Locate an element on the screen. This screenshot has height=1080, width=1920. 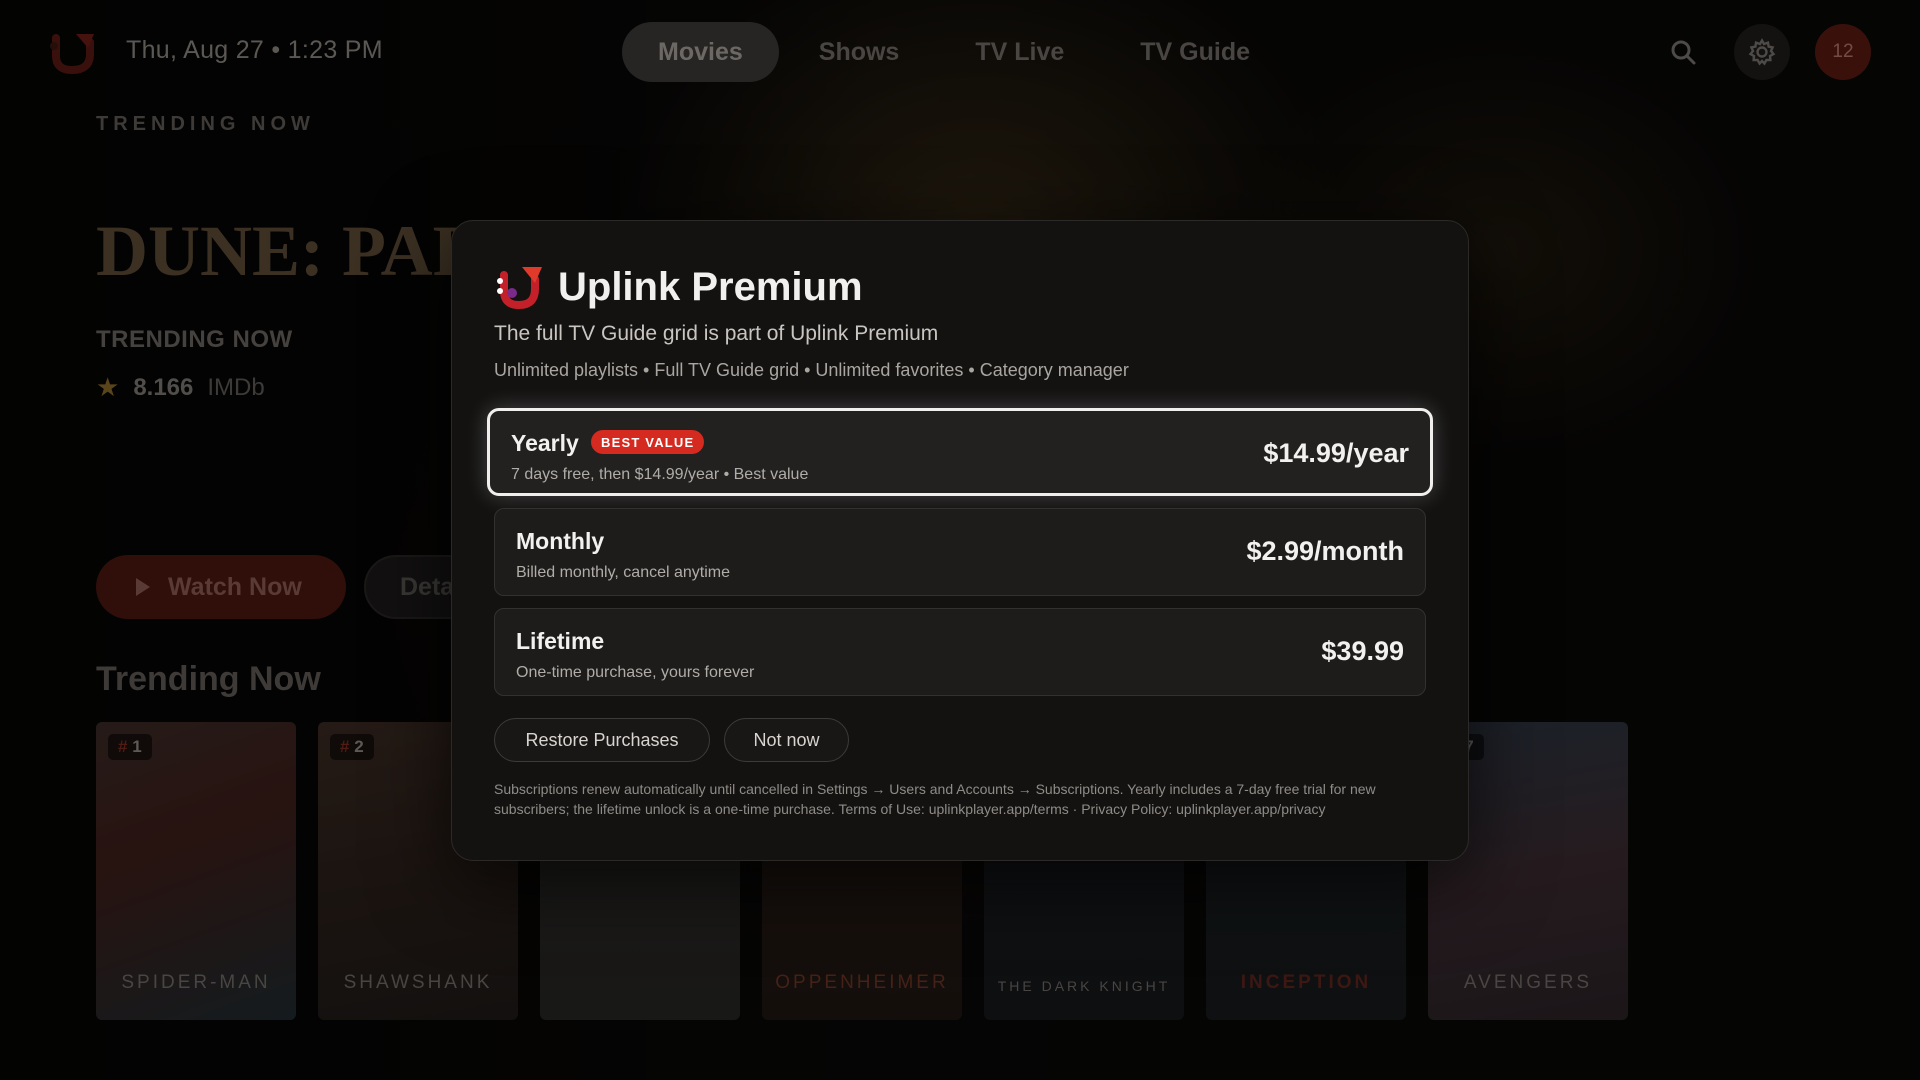
plan-description: Billed monthly, cancel anytime is located at coordinates (623, 572).